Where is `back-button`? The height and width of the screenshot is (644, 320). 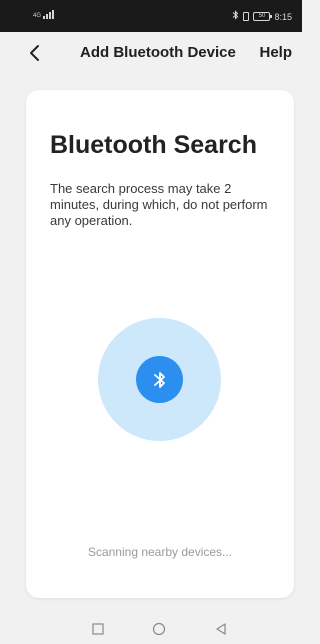
back-button is located at coordinates (35, 53).